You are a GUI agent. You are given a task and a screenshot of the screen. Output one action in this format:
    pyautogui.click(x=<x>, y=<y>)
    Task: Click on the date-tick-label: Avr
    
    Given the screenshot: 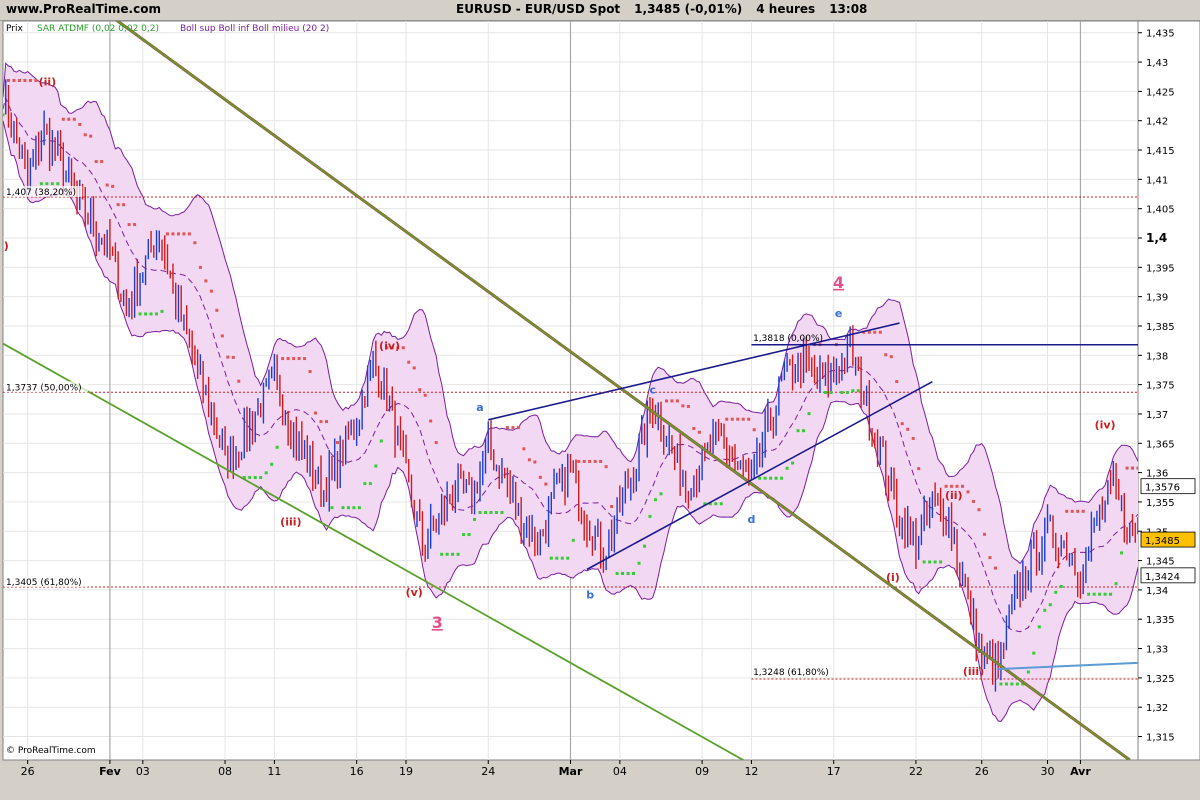 What is the action you would take?
    pyautogui.click(x=1080, y=771)
    